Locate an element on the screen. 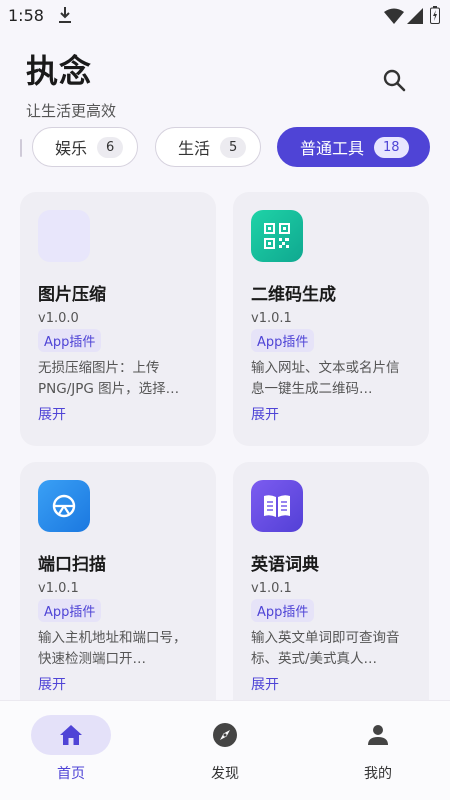 This screenshot has height=800, width=450. port-scan-icon is located at coordinates (64, 506).